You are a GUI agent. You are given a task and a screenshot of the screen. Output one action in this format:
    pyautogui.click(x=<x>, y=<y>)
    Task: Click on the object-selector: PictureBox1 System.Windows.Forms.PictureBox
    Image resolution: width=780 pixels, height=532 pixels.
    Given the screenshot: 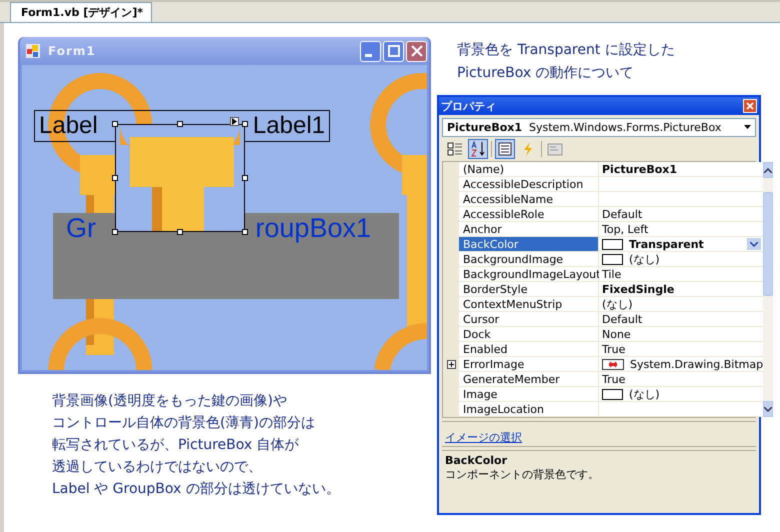 What is the action you would take?
    pyautogui.click(x=599, y=127)
    